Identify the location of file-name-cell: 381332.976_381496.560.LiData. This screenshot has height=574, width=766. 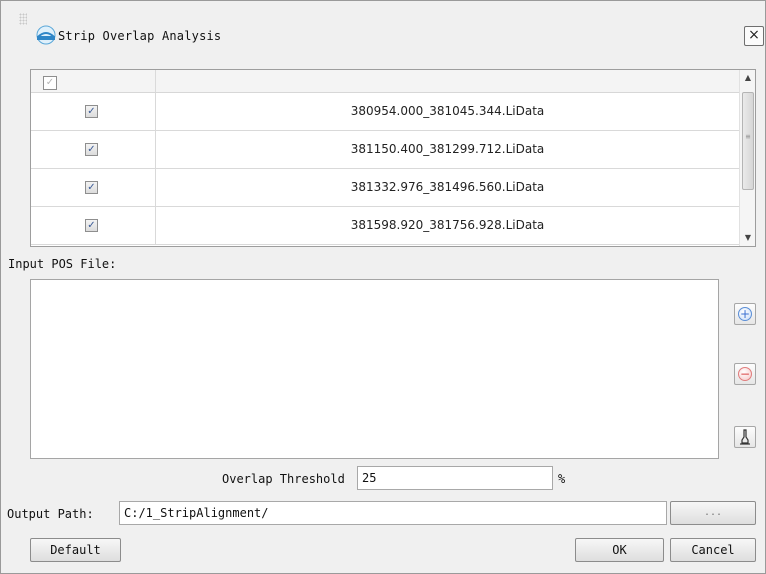
(447, 187).